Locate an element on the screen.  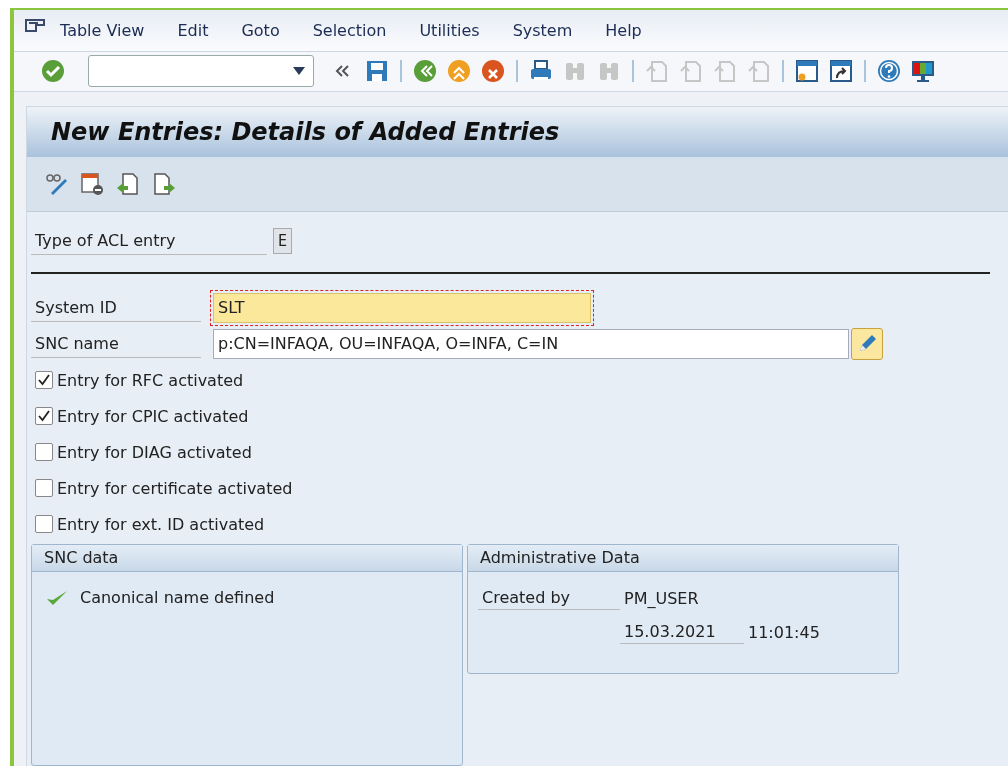
shortcut-icon is located at coordinates (841, 71).